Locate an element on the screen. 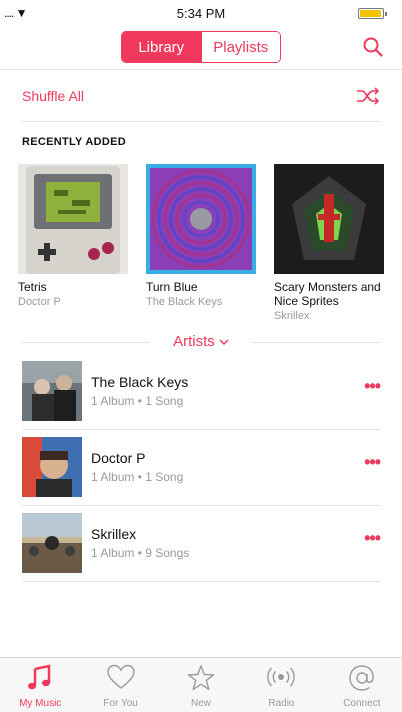  search-icon is located at coordinates (373, 47).